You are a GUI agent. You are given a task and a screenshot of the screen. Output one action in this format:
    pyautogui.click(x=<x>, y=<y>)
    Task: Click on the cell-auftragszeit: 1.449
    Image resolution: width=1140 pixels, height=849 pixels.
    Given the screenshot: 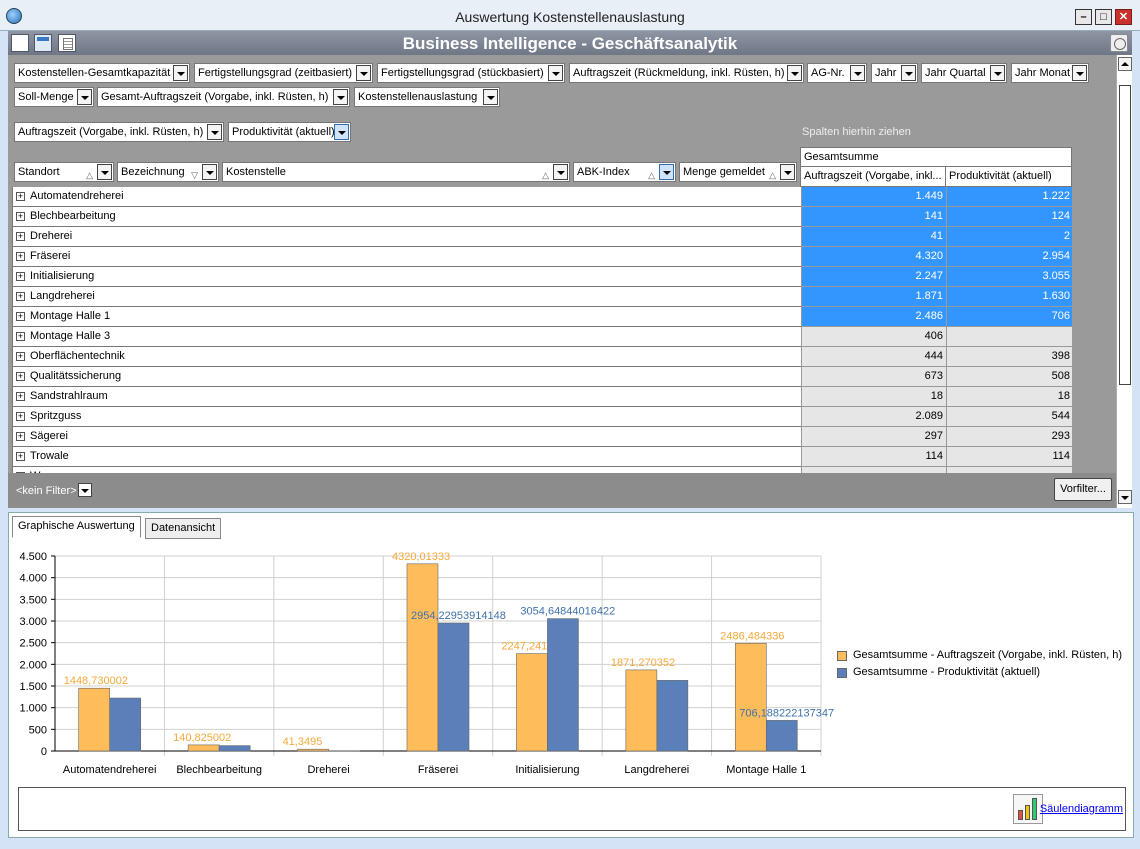 What is the action you would take?
    pyautogui.click(x=873, y=197)
    